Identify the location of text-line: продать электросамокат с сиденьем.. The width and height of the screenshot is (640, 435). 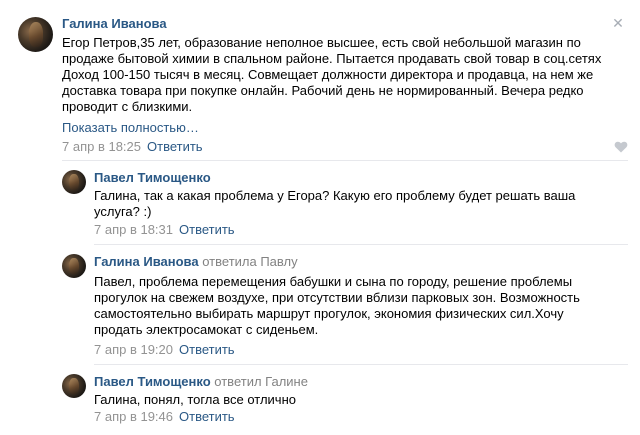
(206, 329).